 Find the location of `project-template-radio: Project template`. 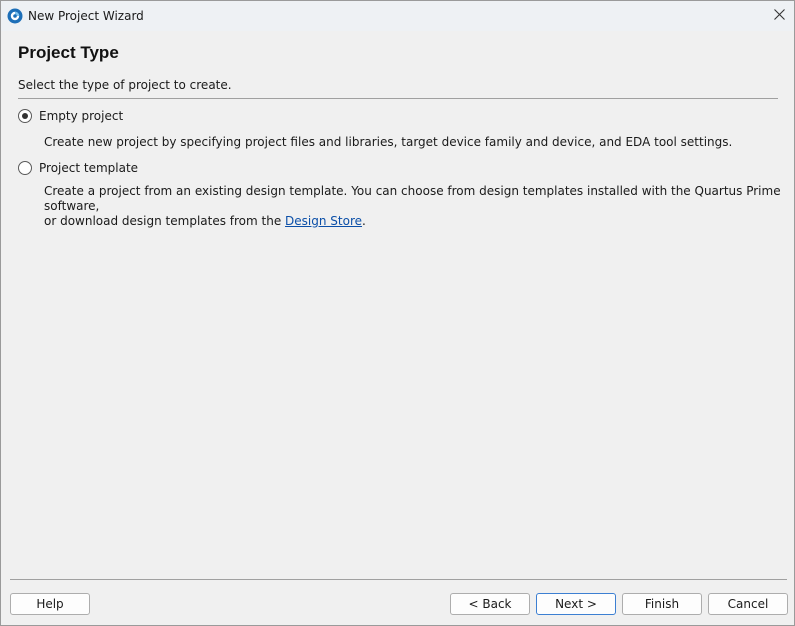

project-template-radio: Project template is located at coordinates (78, 168).